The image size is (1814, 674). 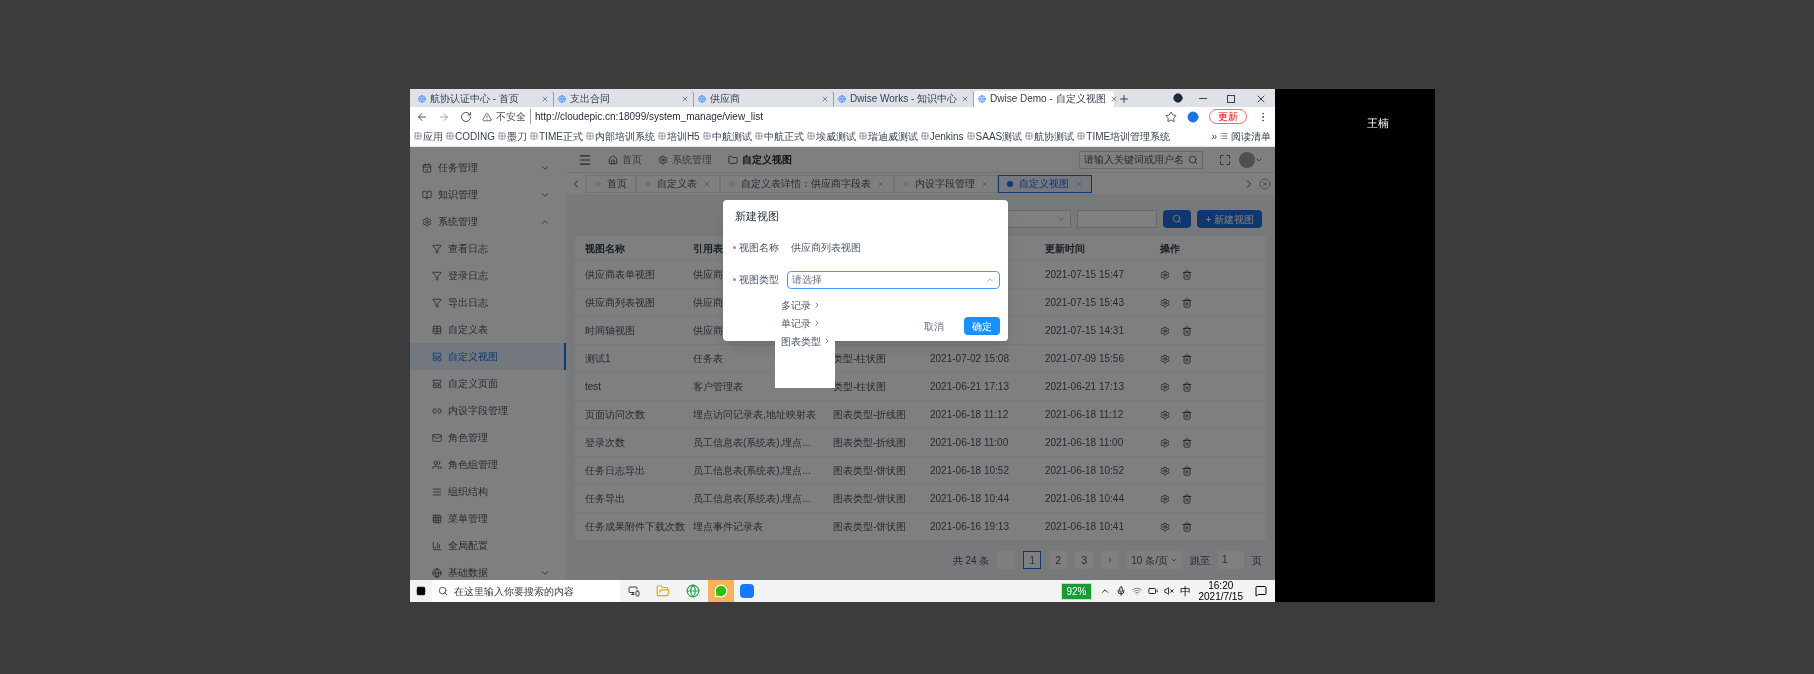 What do you see at coordinates (488, 248) in the screenshot?
I see `sidebar-subitem: 查看日志` at bounding box center [488, 248].